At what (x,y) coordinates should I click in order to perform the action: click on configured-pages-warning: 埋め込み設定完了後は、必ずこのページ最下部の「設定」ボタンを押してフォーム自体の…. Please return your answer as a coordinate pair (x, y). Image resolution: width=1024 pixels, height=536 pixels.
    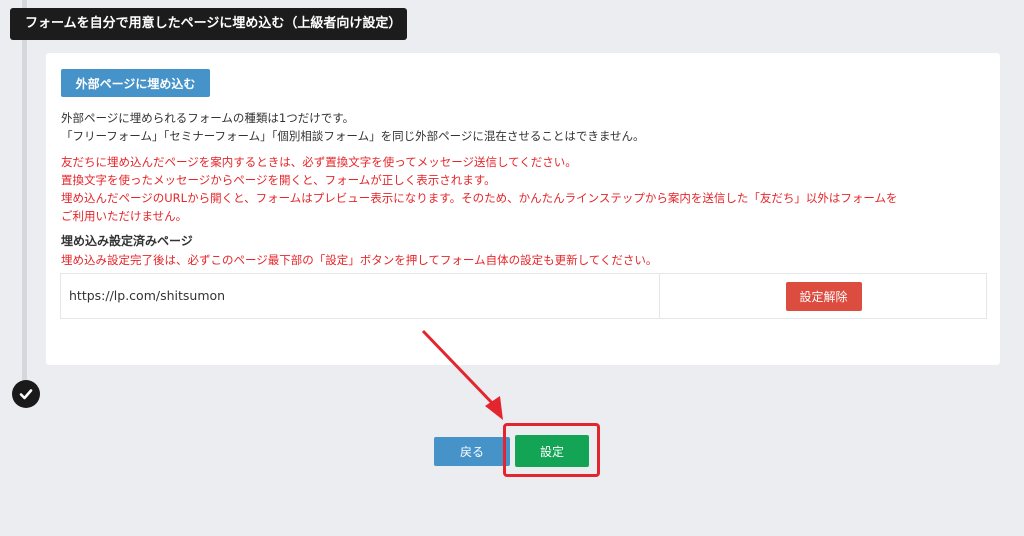
    Looking at the image, I should click on (359, 260).